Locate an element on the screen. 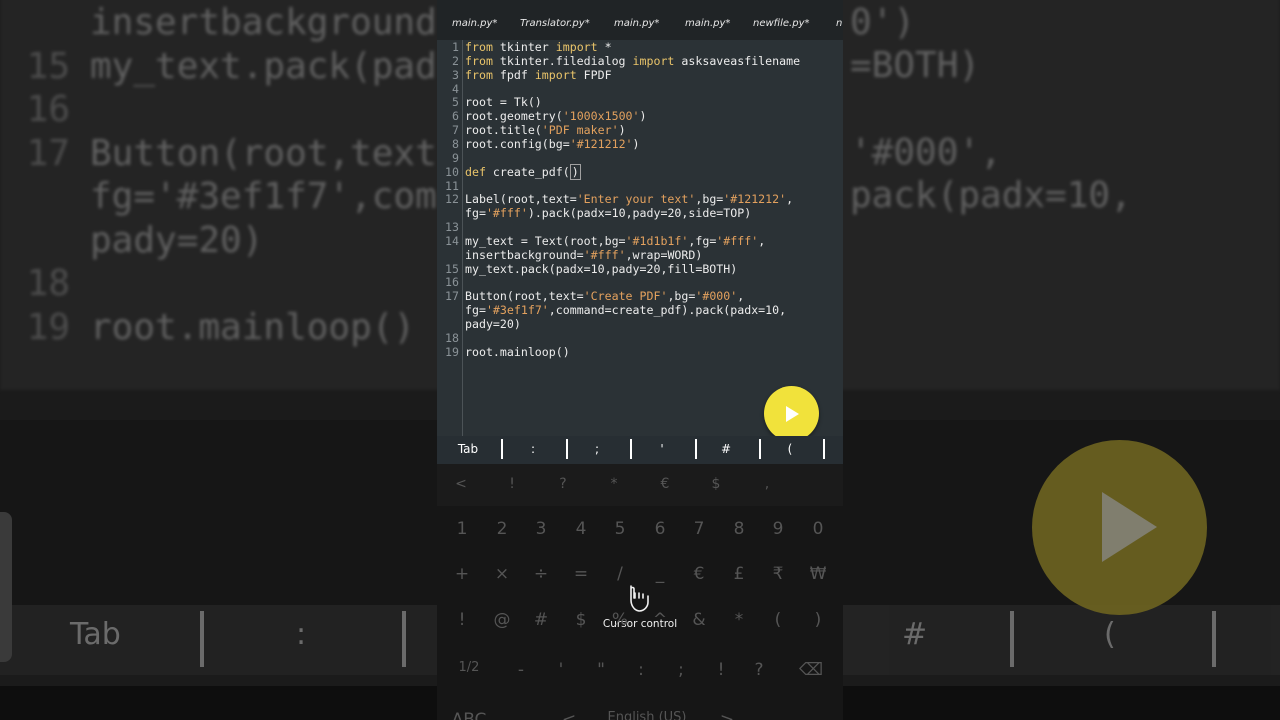  keyboard-key: ₩ is located at coordinates (818, 574).